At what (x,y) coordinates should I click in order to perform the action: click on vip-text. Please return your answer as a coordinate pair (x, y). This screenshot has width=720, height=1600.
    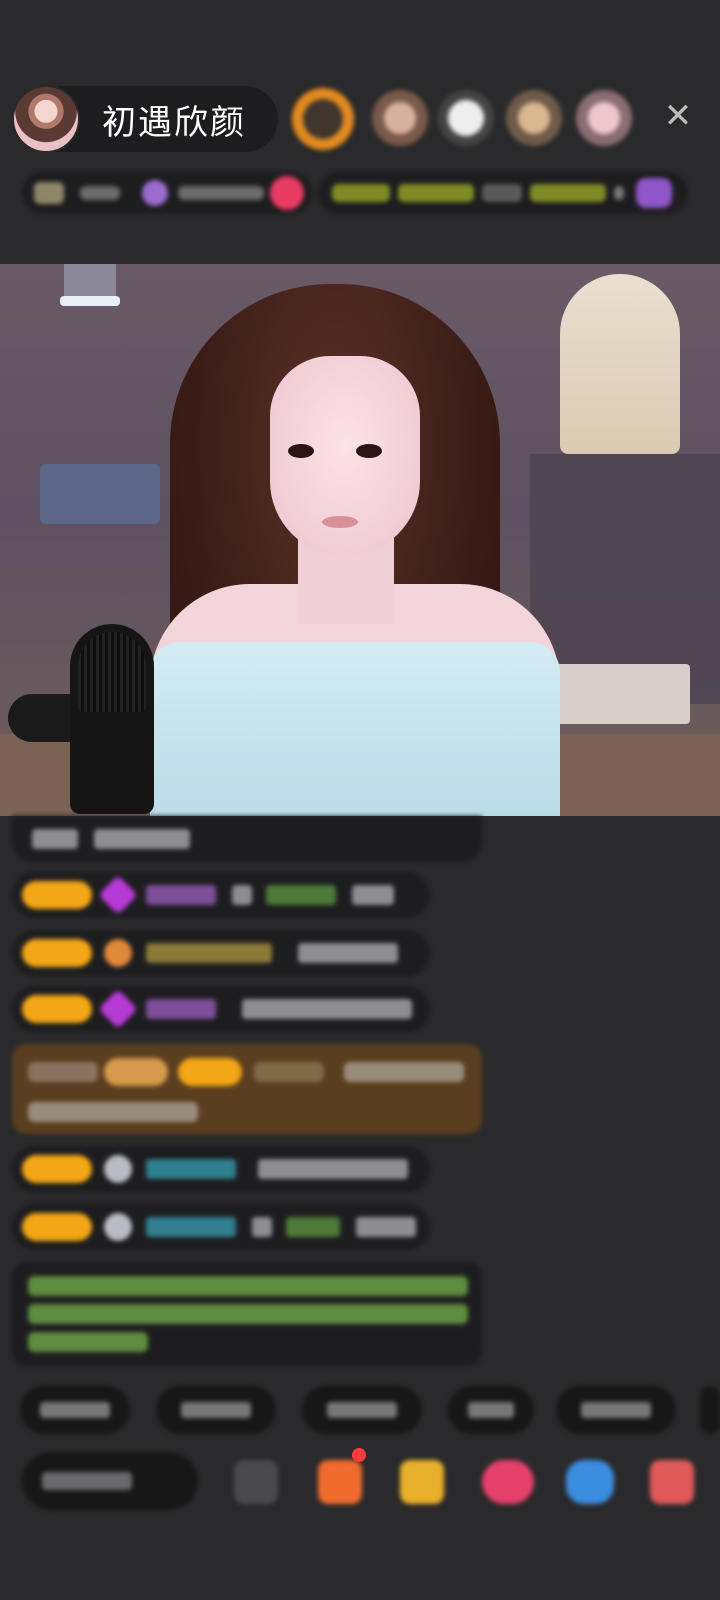
    Looking at the image, I should click on (63, 1072).